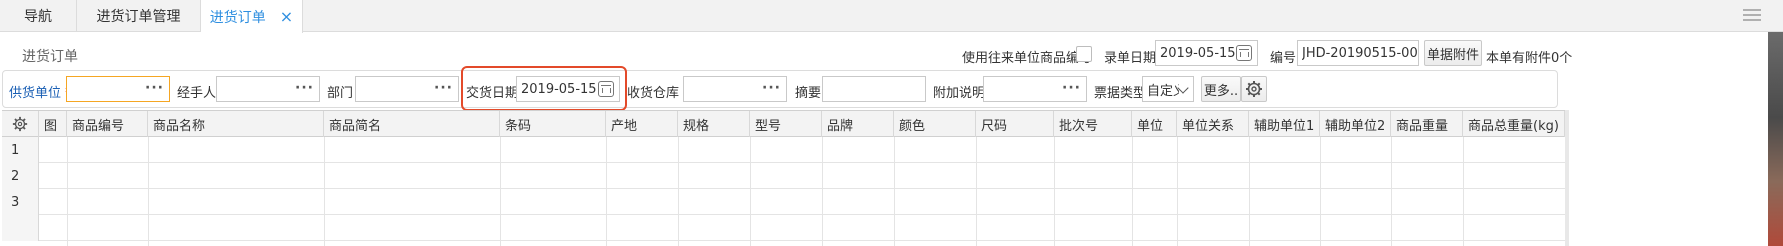 This screenshot has width=1783, height=246. I want to click on column-header: 单位, so click(1154, 124).